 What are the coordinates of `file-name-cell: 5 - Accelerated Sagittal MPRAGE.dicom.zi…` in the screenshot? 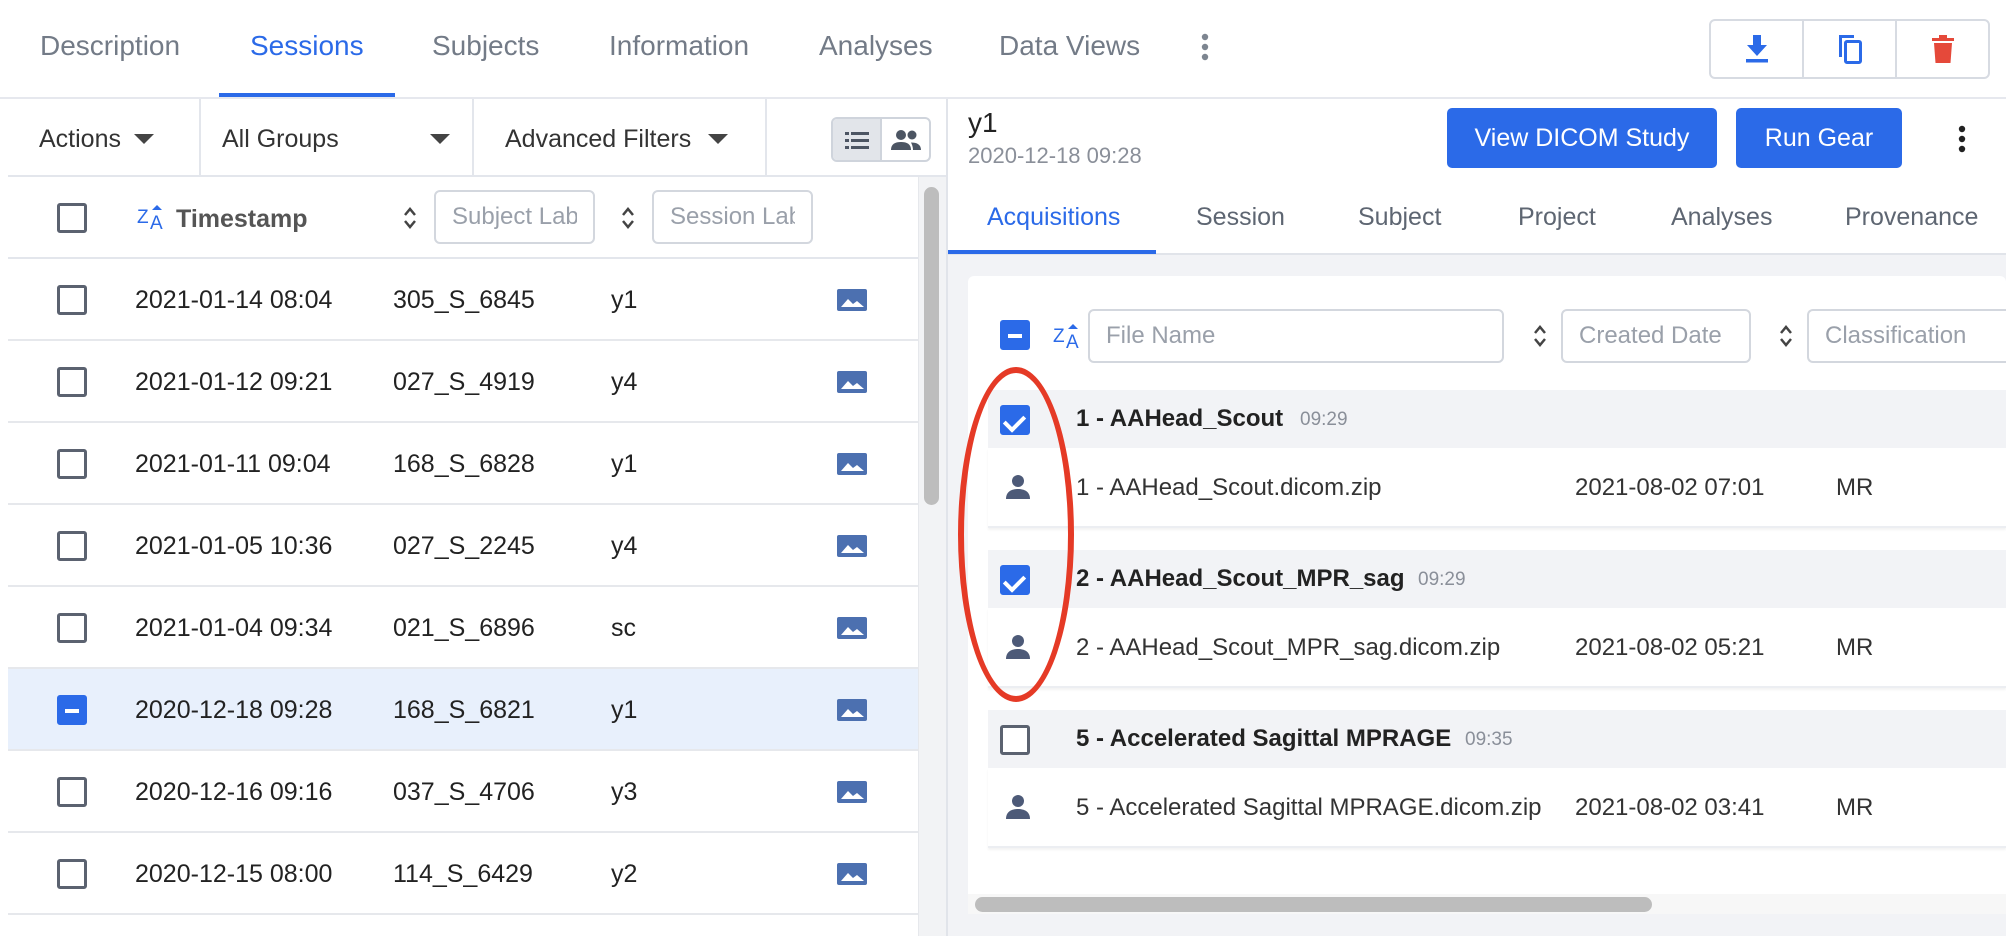 It's located at (1309, 808).